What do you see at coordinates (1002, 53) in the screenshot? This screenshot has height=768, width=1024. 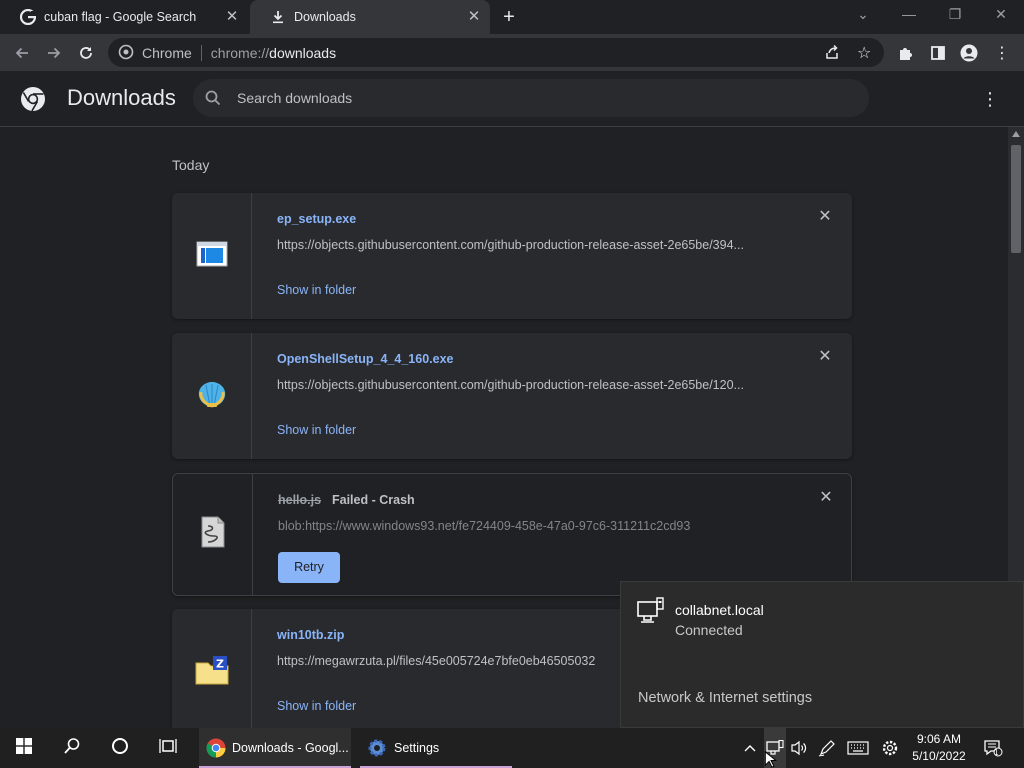 I see `browser-menu-icon: ⋮` at bounding box center [1002, 53].